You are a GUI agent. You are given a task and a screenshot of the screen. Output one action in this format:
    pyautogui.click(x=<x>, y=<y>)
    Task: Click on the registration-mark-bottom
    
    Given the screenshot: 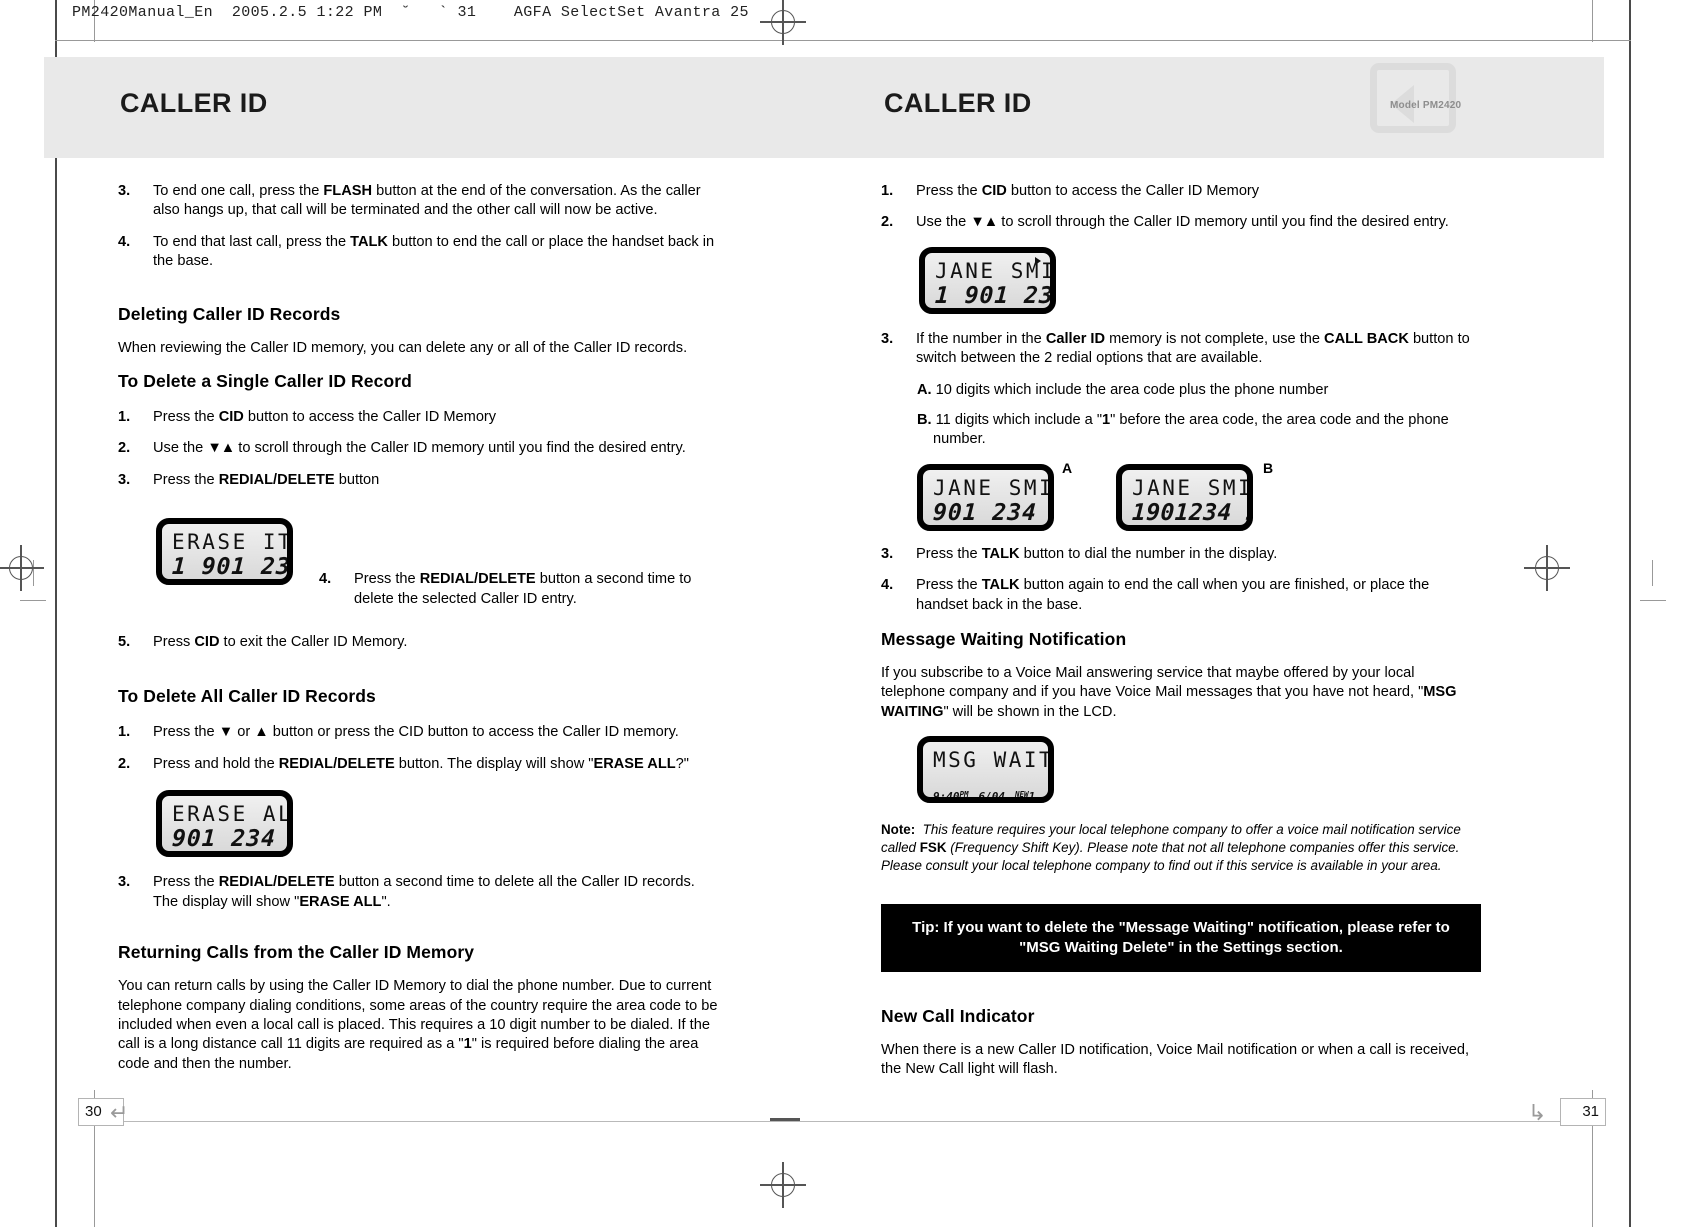 What is the action you would take?
    pyautogui.click(x=783, y=1185)
    